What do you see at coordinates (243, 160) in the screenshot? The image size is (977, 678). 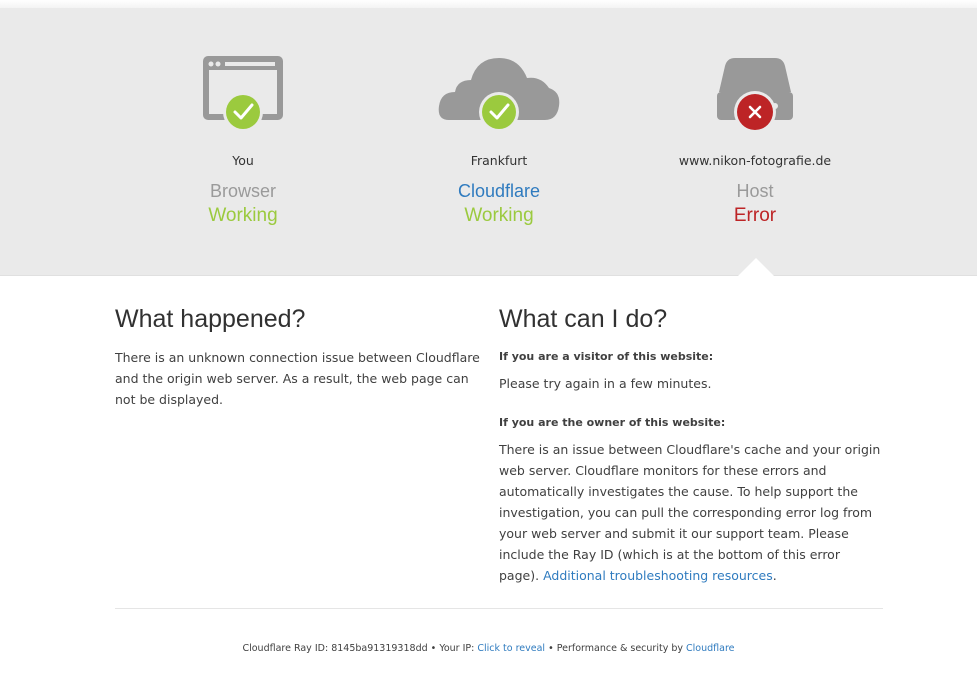 I see `node-location: You` at bounding box center [243, 160].